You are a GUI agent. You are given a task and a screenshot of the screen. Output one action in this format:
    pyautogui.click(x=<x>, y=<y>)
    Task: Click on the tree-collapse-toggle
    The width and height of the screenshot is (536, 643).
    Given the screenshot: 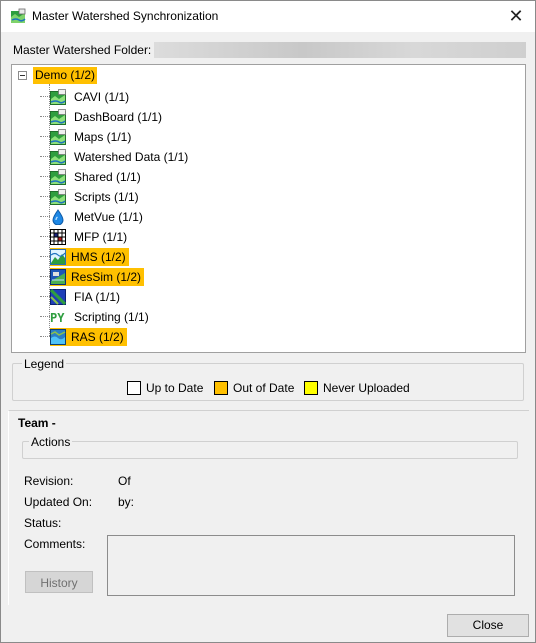 What is the action you would take?
    pyautogui.click(x=22, y=75)
    